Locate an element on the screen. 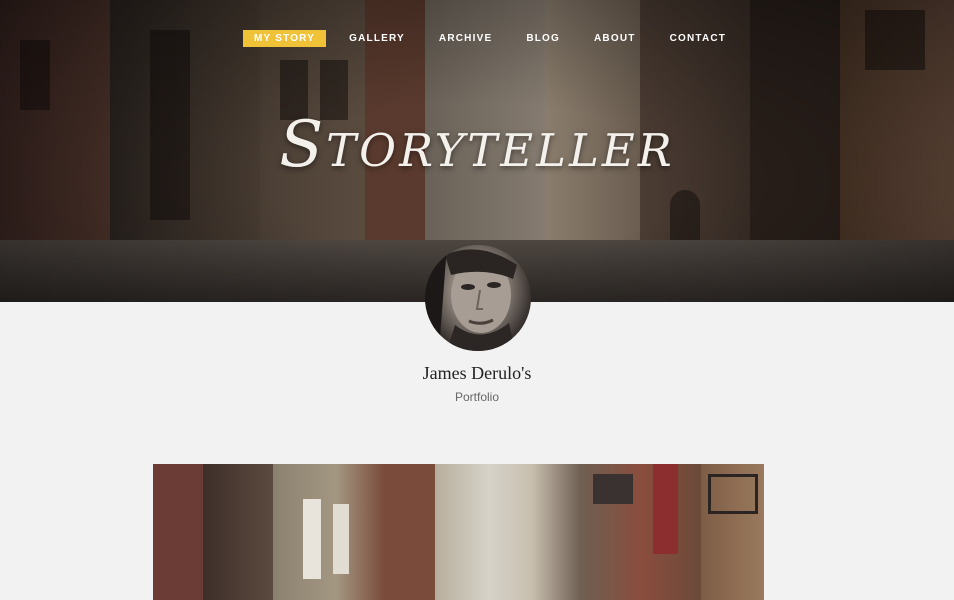 The image size is (954, 600). nav-item-archive: ARCHIVE is located at coordinates (465, 38).